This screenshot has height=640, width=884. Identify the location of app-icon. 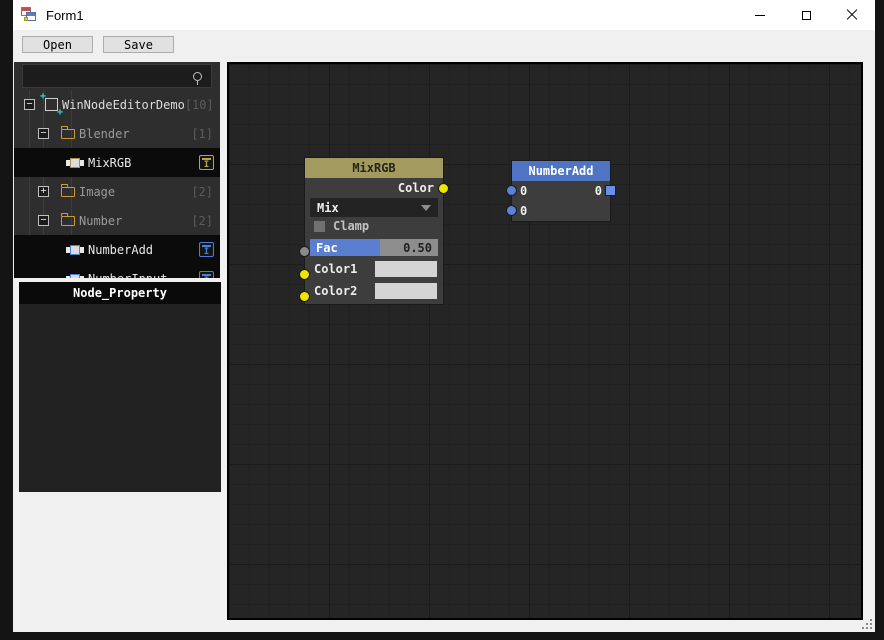
(29, 15).